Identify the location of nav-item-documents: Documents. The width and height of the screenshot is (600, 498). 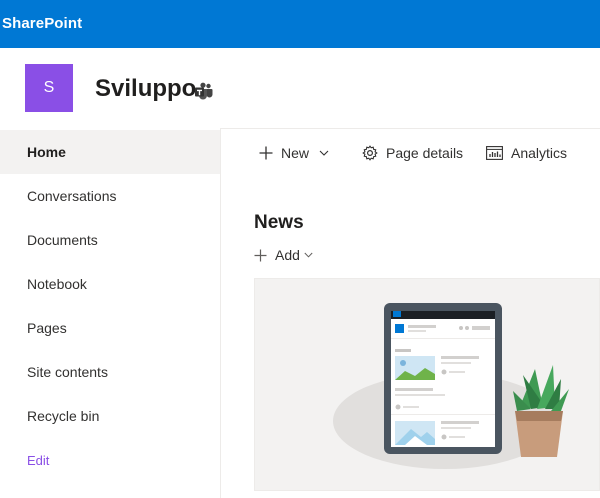
(110, 240).